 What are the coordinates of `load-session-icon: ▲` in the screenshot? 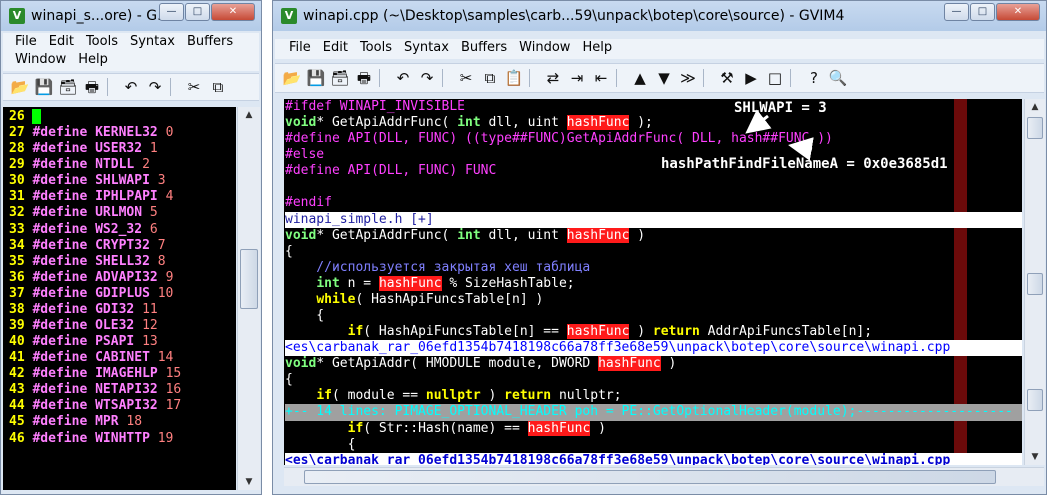 It's located at (640, 78).